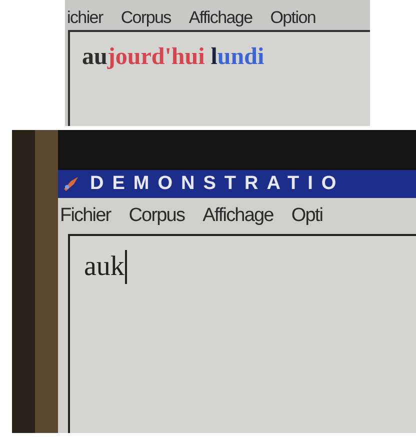  I want to click on menu-item: Opti, so click(307, 216).